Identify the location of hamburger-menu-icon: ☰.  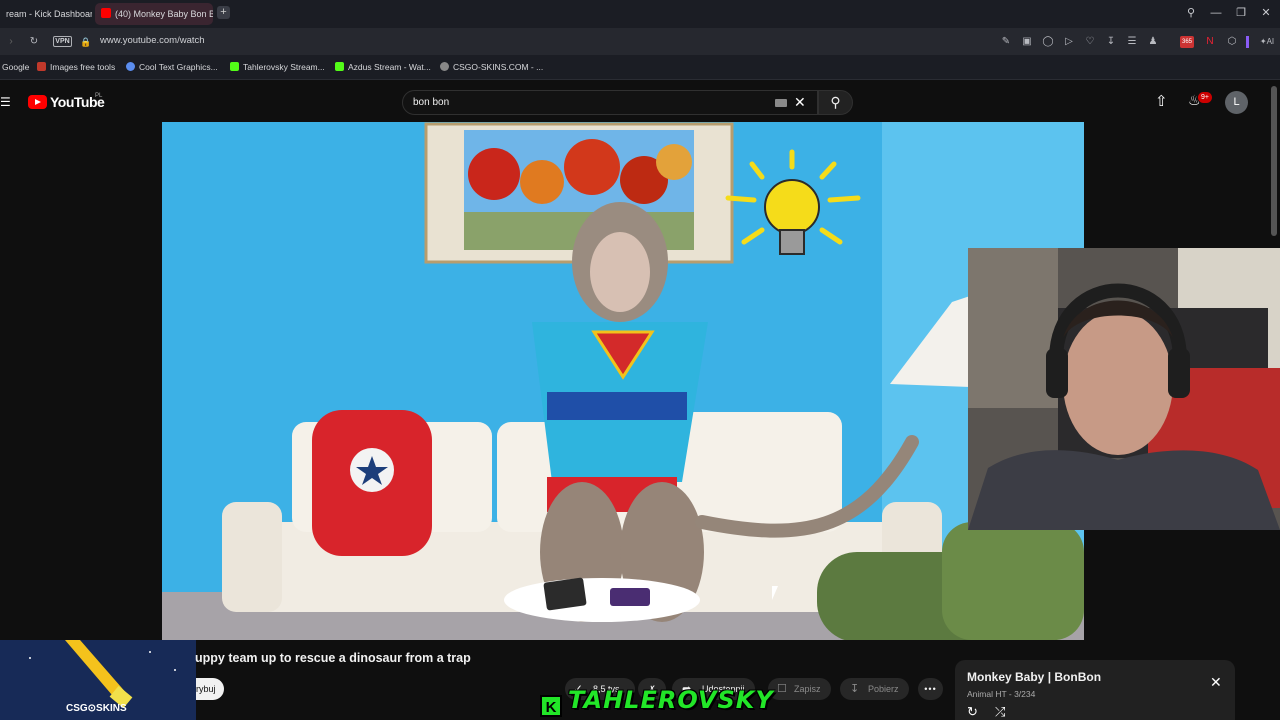
(5, 102).